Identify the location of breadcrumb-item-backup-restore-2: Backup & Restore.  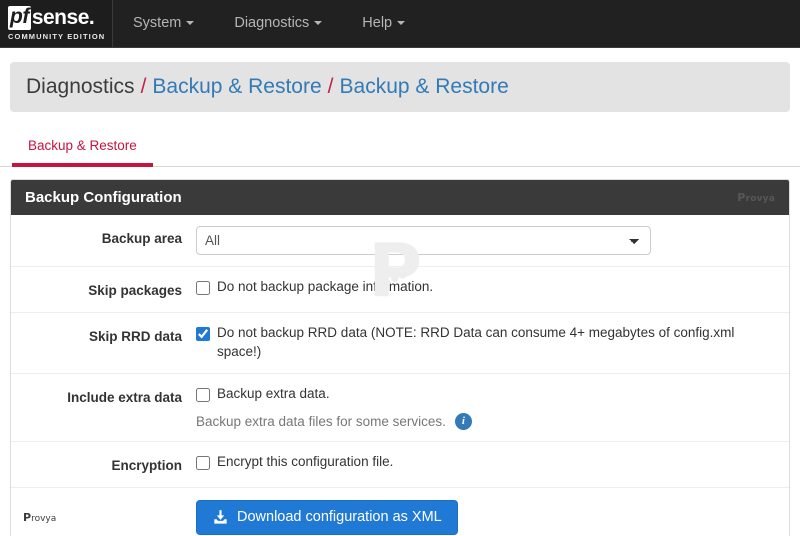
(424, 86).